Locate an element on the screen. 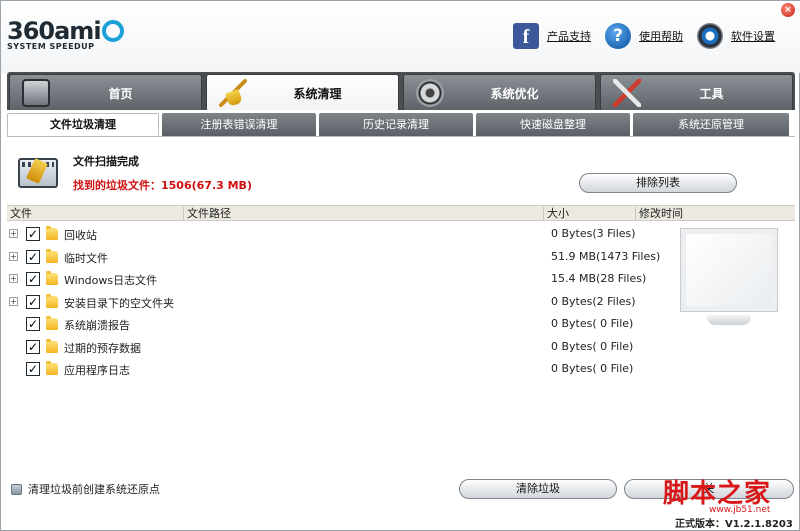  help-icon: ? is located at coordinates (618, 36).